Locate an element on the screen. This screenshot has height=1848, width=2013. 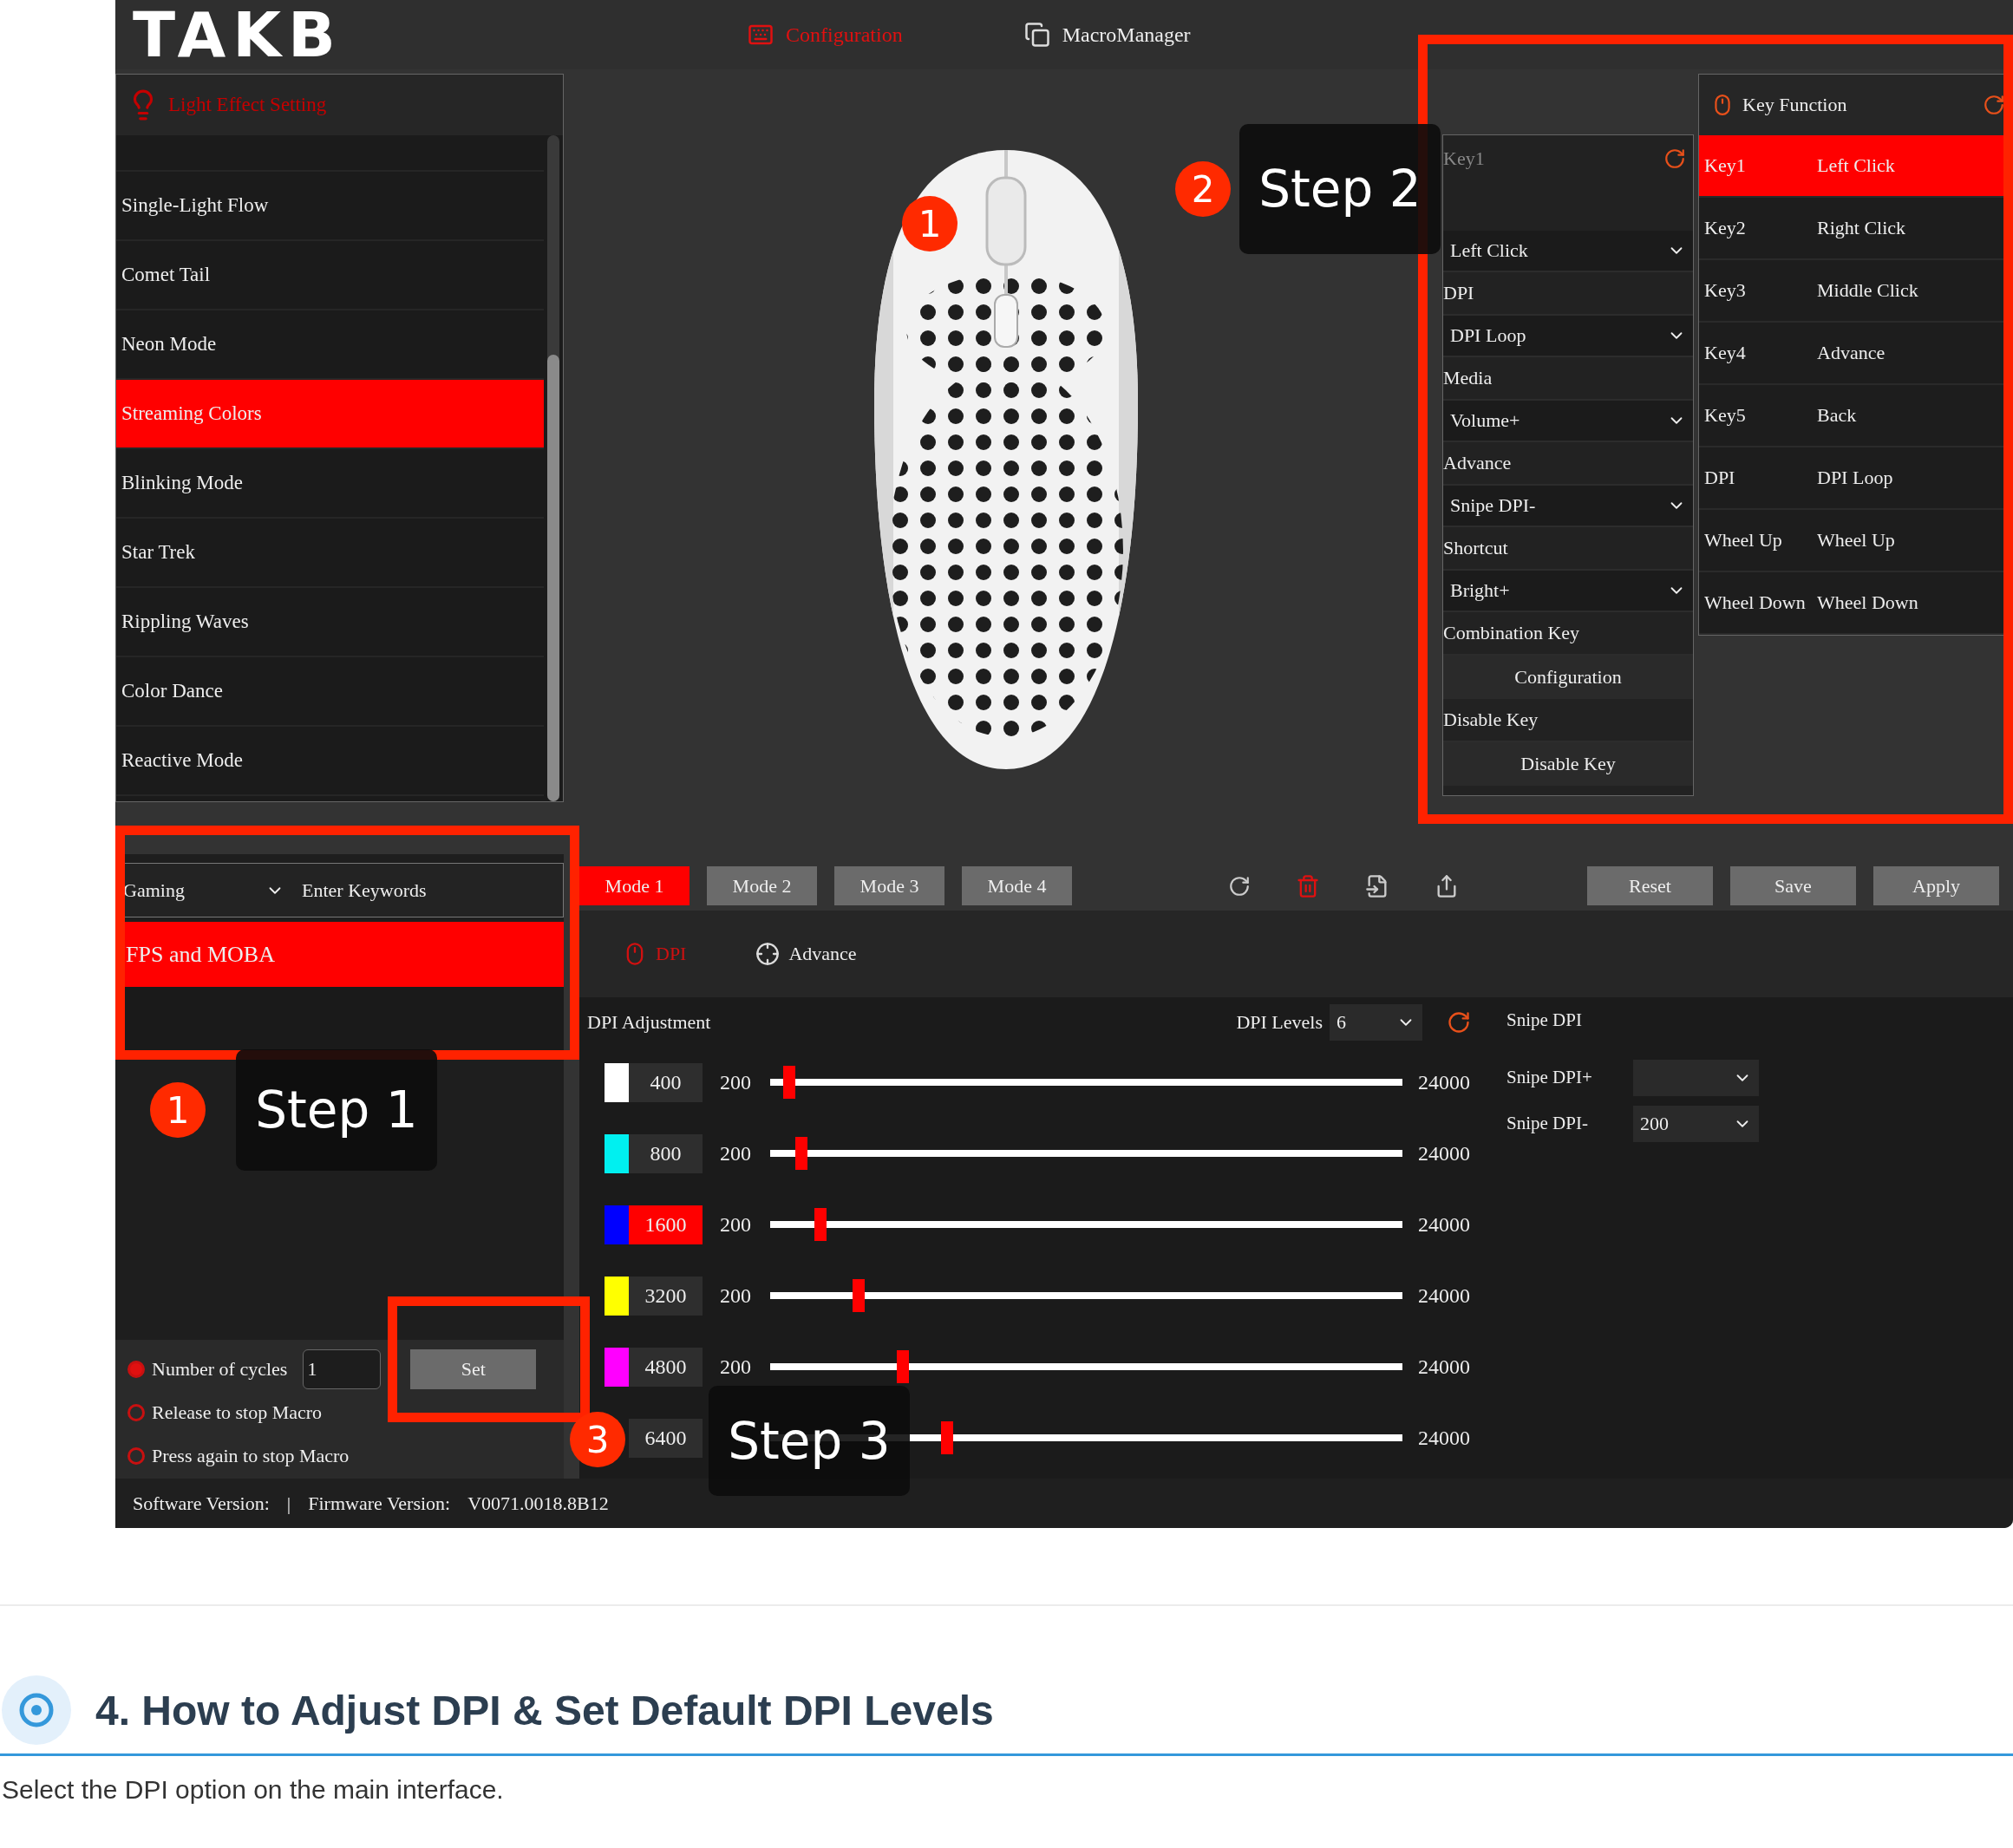
scrollbar is located at coordinates (553, 468).